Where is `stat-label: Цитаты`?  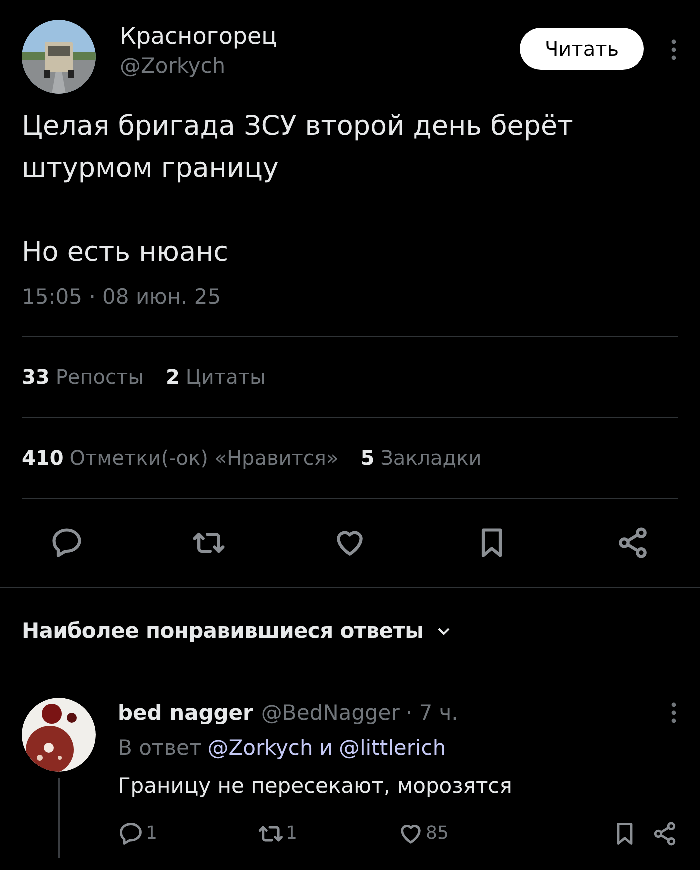
stat-label: Цитаты is located at coordinates (226, 377).